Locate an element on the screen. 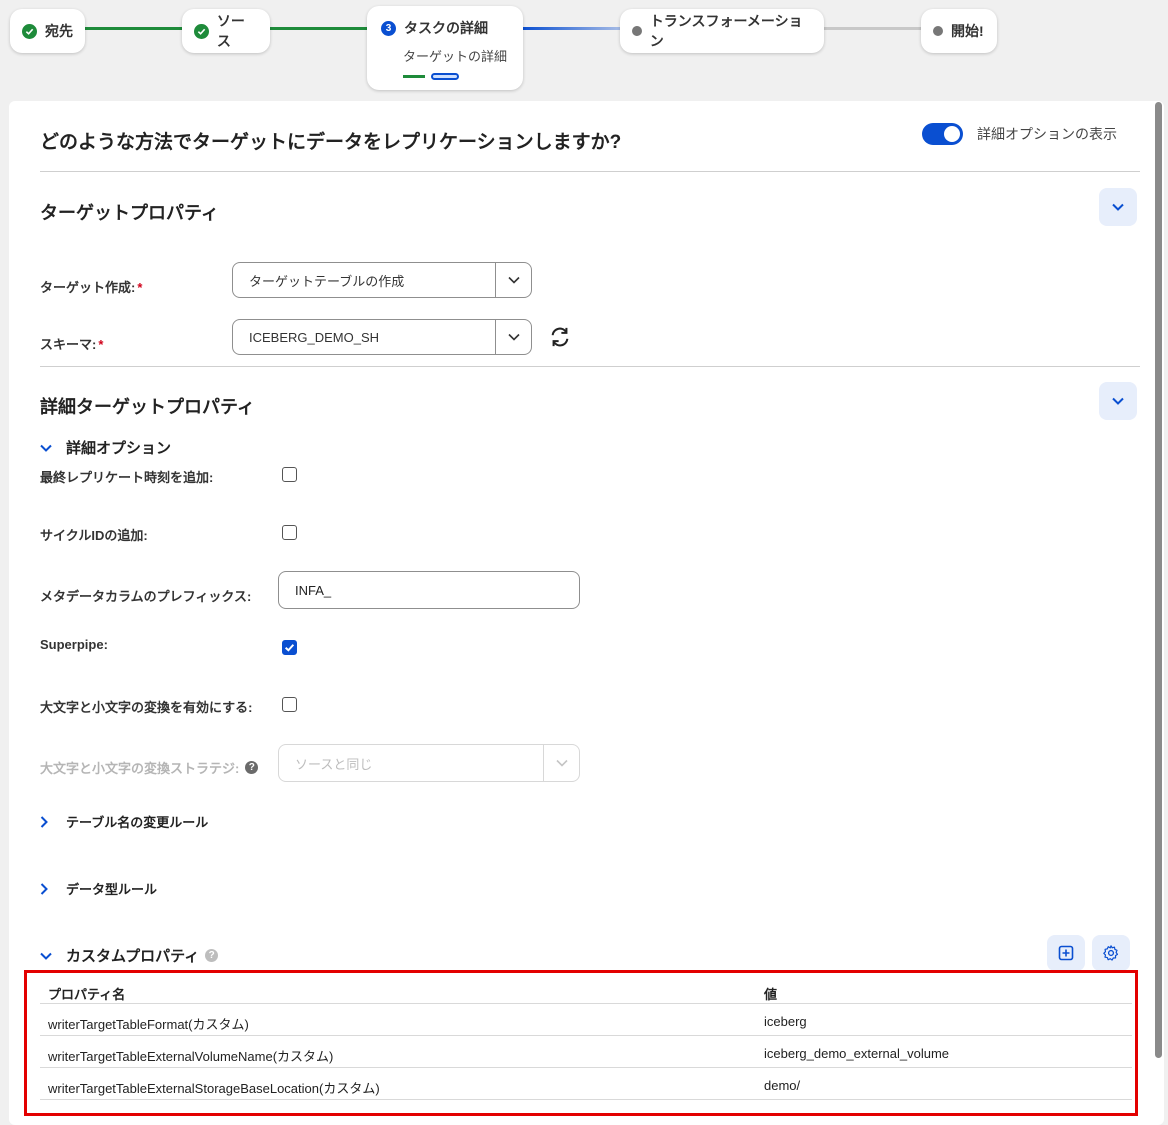 This screenshot has width=1168, height=1125. step-start: 開始! is located at coordinates (959, 31).